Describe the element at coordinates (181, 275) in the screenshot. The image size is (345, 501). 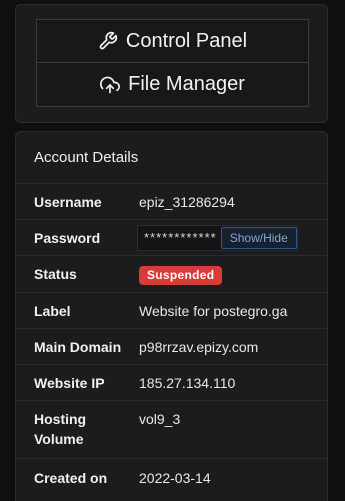
I see `status-badge: Suspended` at that location.